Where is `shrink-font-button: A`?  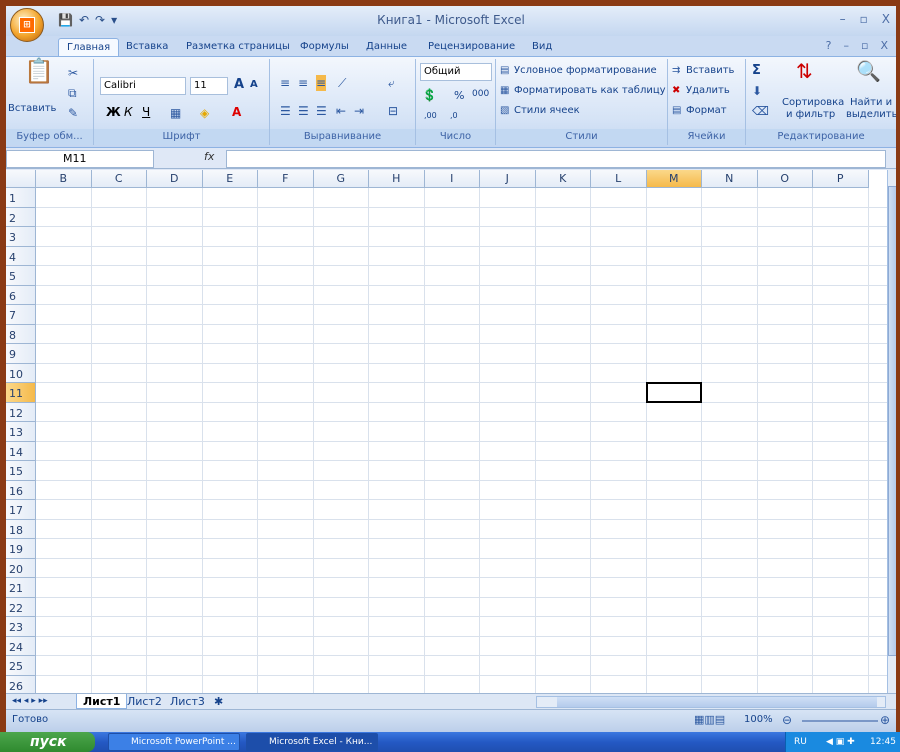 shrink-font-button: A is located at coordinates (254, 84).